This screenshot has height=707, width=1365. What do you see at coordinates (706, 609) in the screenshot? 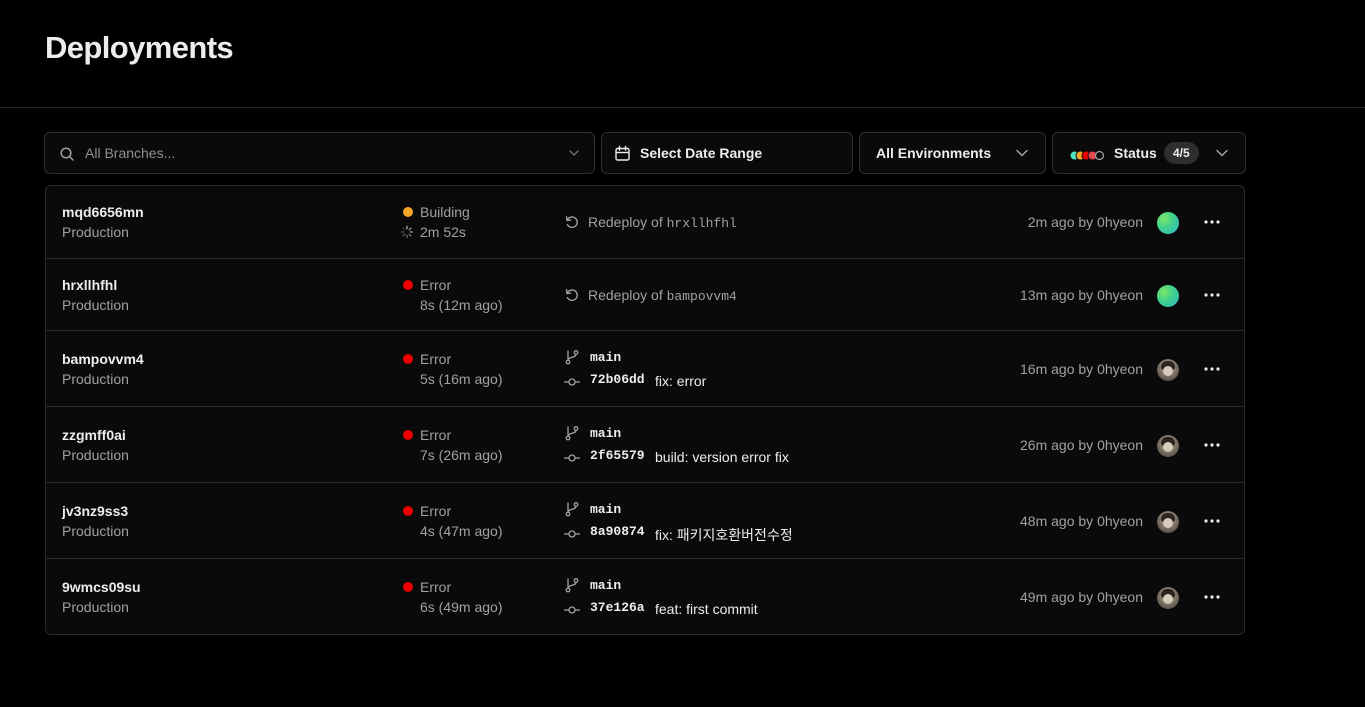
I see `commit-message: feat: first commit` at bounding box center [706, 609].